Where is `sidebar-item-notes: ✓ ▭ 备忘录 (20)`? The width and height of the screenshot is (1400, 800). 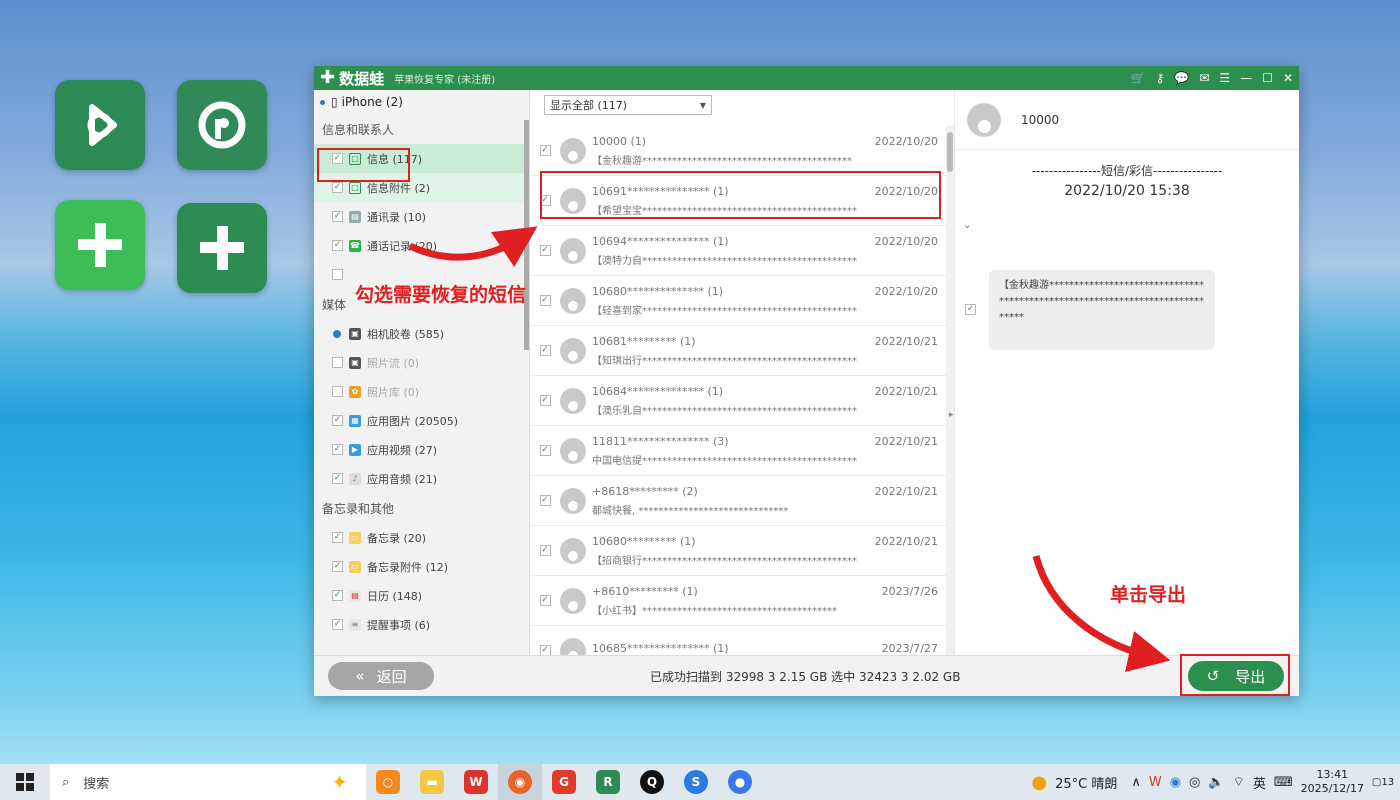
sidebar-item-notes: ✓ ▭ 备忘录 (20) is located at coordinates (421, 537).